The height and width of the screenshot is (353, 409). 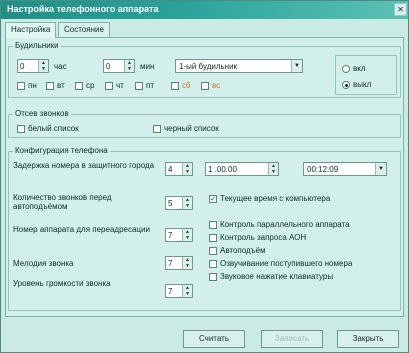 What do you see at coordinates (120, 85) in the screenshot?
I see `day-label: чт` at bounding box center [120, 85].